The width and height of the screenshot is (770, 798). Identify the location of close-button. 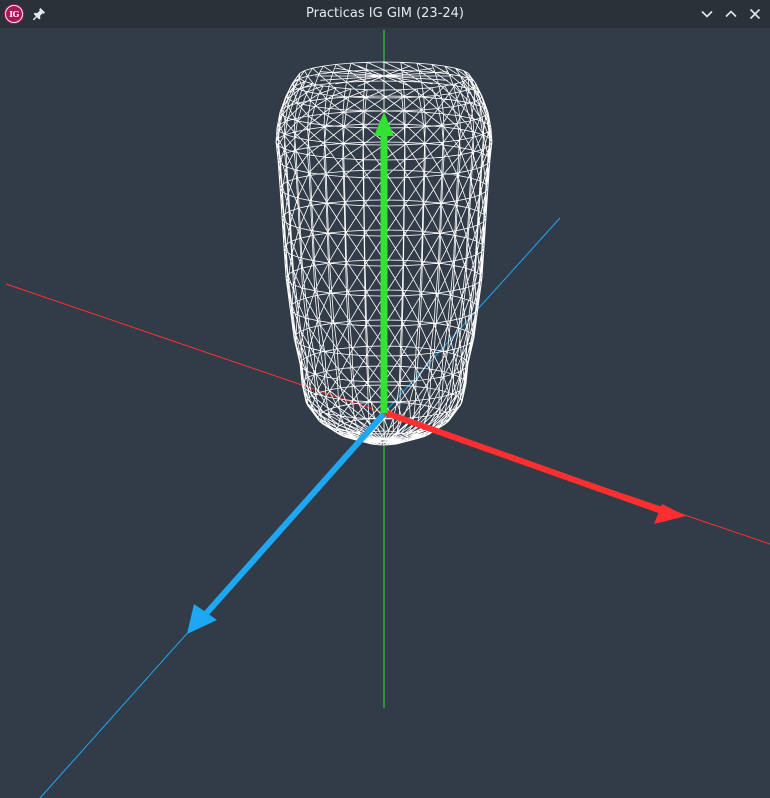
(755, 14).